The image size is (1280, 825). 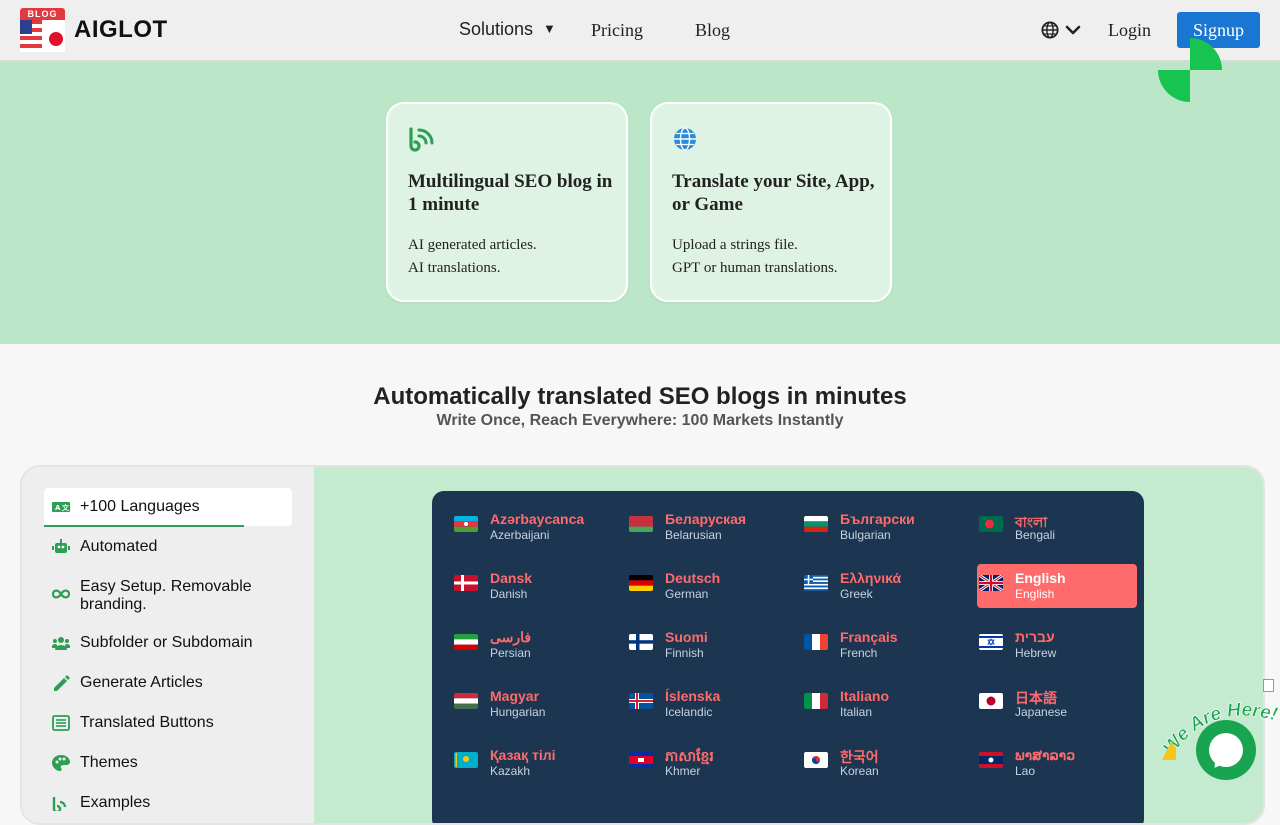 I want to click on svg-text: 文, so click(x=66, y=507).